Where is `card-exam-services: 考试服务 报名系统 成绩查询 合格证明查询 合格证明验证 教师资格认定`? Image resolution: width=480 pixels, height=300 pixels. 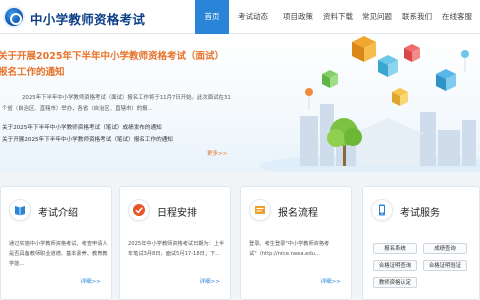
card-exam-services: 考试服务 报名系统 成绩查询 合格证明查询 合格证明验证 教师资格认定 is located at coordinates (421, 243).